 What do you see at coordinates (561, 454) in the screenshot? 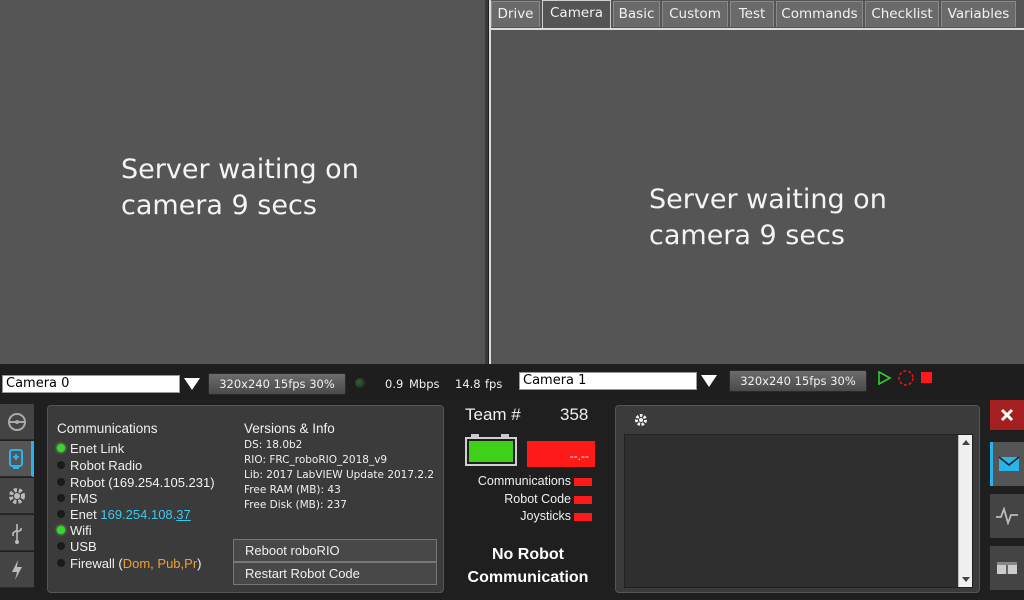
I see `battery-voltage: --.--` at bounding box center [561, 454].